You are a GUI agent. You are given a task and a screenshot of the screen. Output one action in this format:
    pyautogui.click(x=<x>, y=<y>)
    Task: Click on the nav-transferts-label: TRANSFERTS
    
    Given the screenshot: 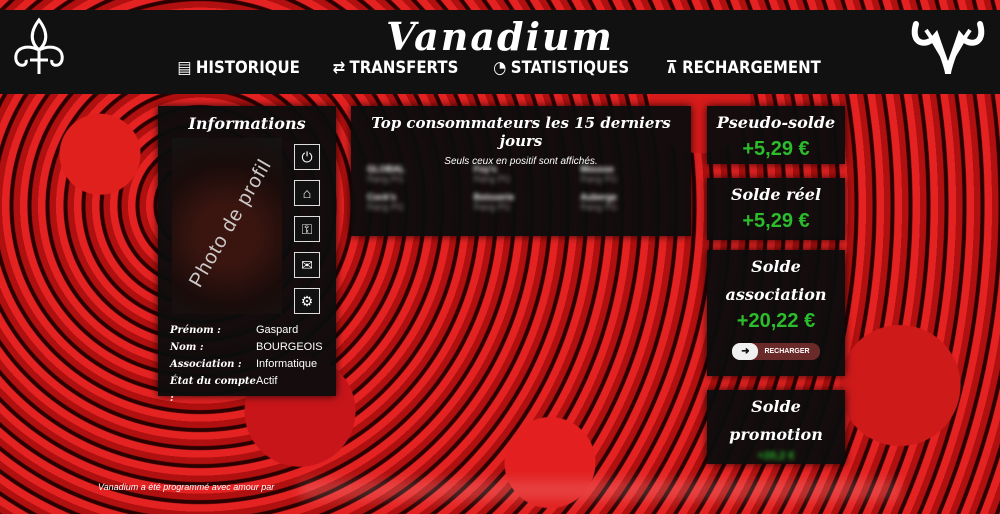 What is the action you would take?
    pyautogui.click(x=404, y=68)
    